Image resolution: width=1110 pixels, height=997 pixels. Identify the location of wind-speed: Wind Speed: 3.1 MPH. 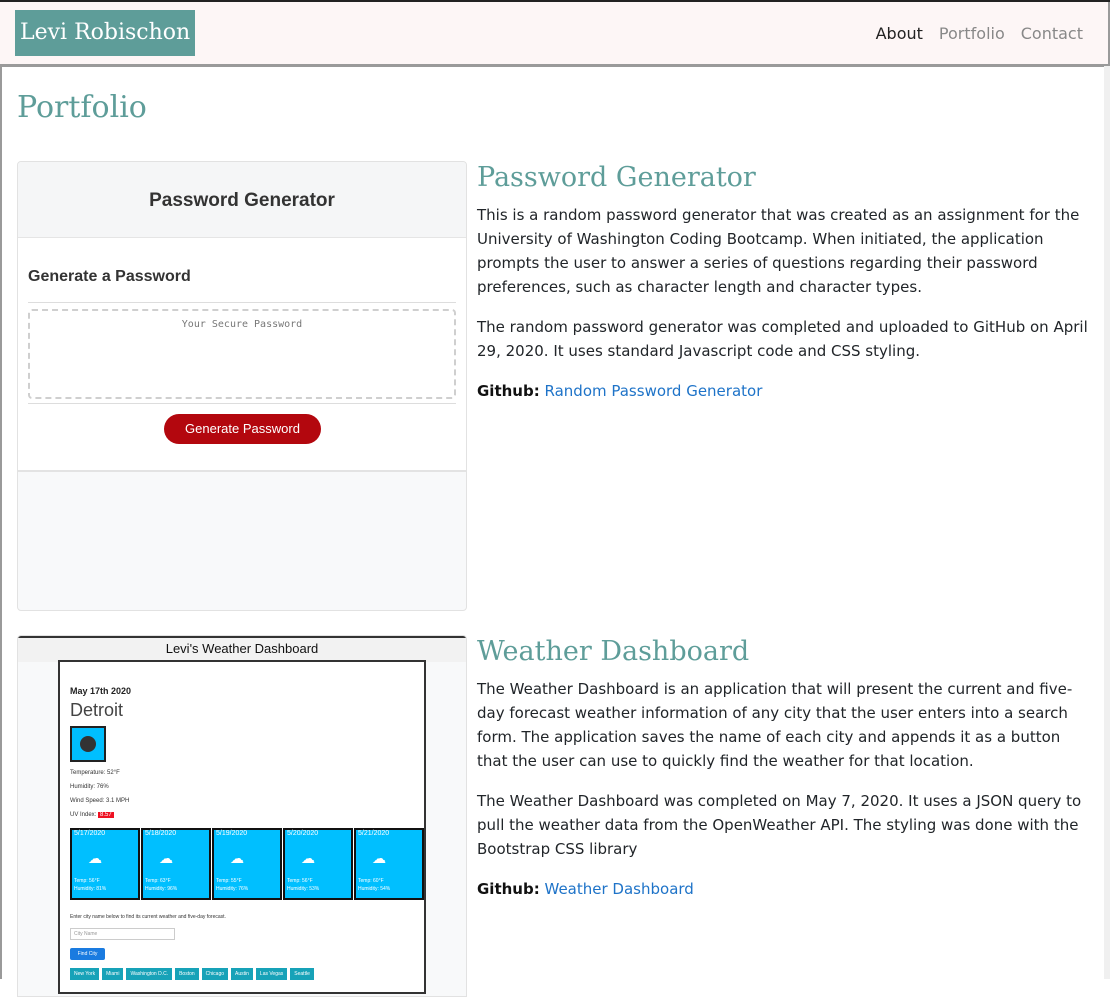
(100, 801).